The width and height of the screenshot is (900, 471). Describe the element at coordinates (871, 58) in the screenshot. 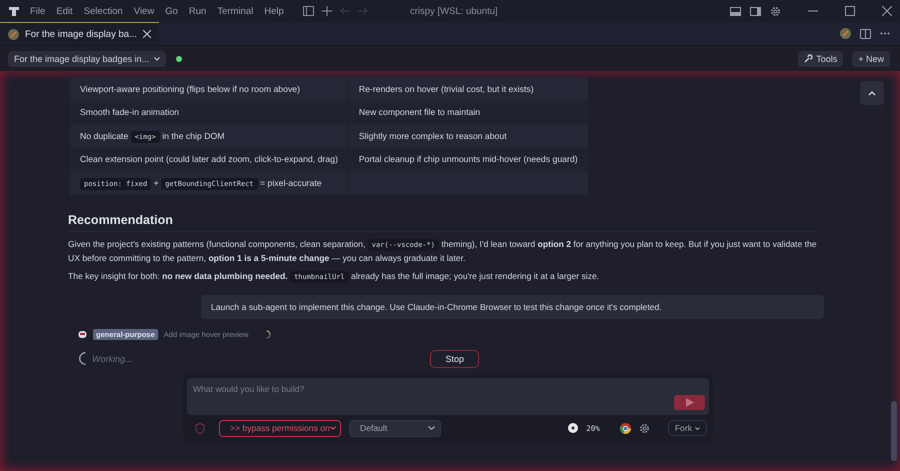

I see `new-button: + New` at that location.